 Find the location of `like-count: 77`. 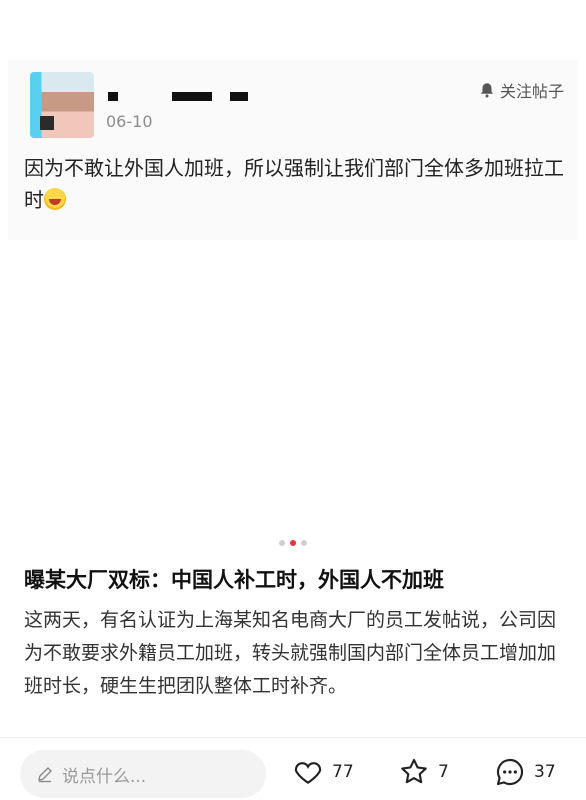

like-count: 77 is located at coordinates (343, 772).